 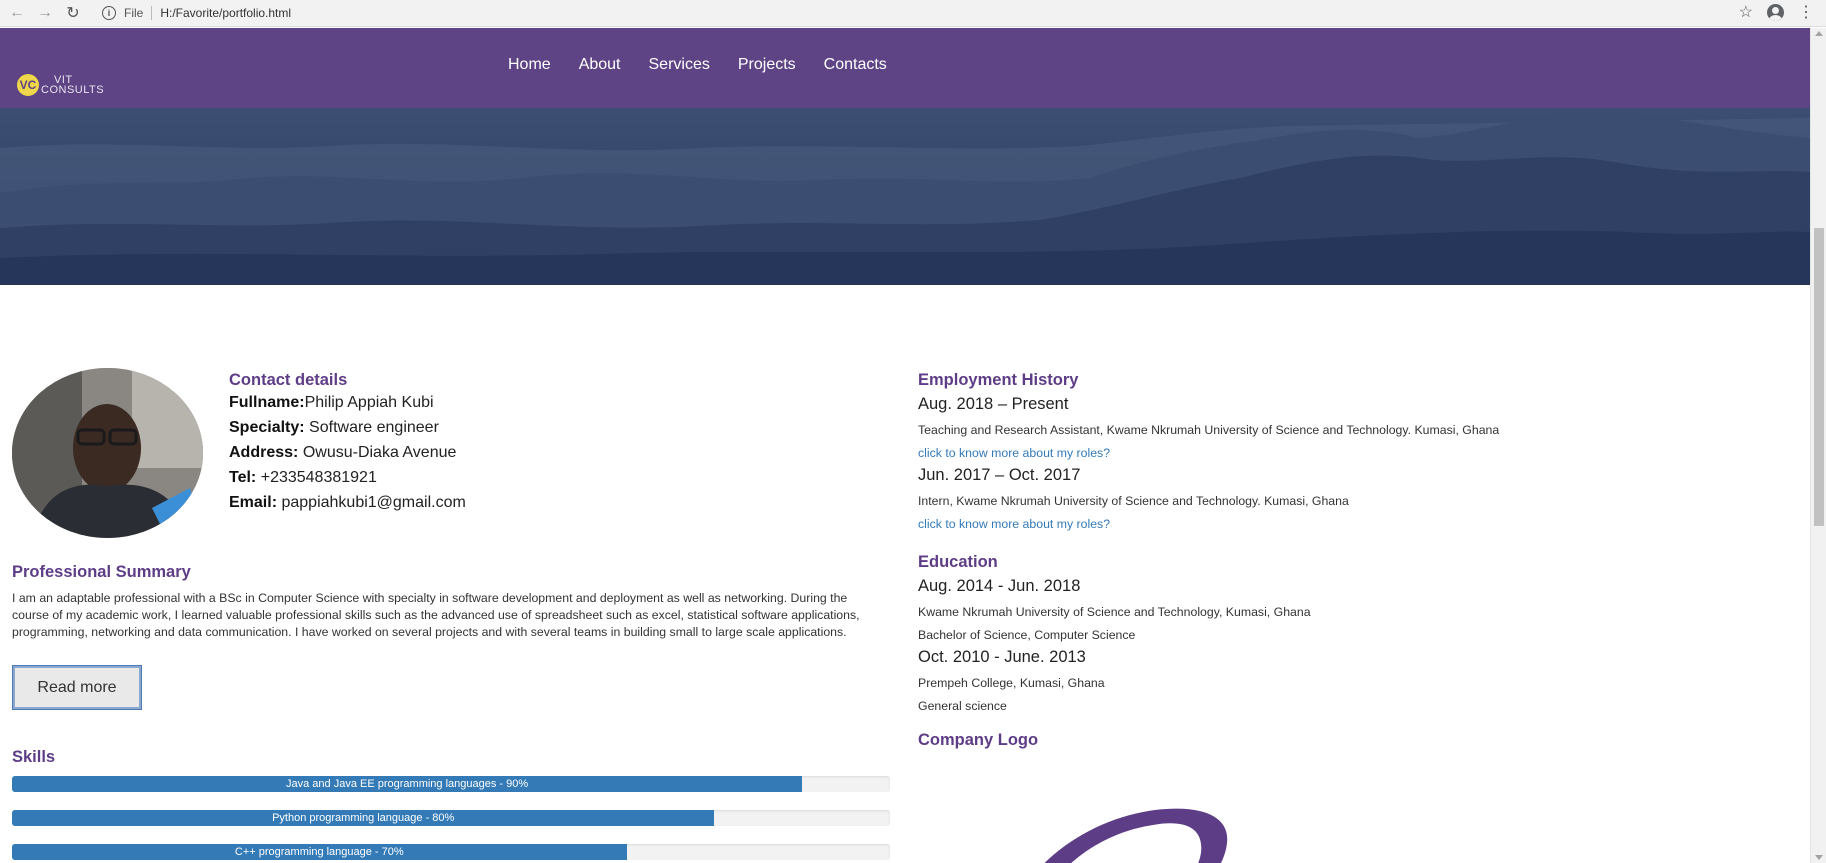 What do you see at coordinates (993, 404) in the screenshot?
I see `employment-period: Aug. 2018 – Present` at bounding box center [993, 404].